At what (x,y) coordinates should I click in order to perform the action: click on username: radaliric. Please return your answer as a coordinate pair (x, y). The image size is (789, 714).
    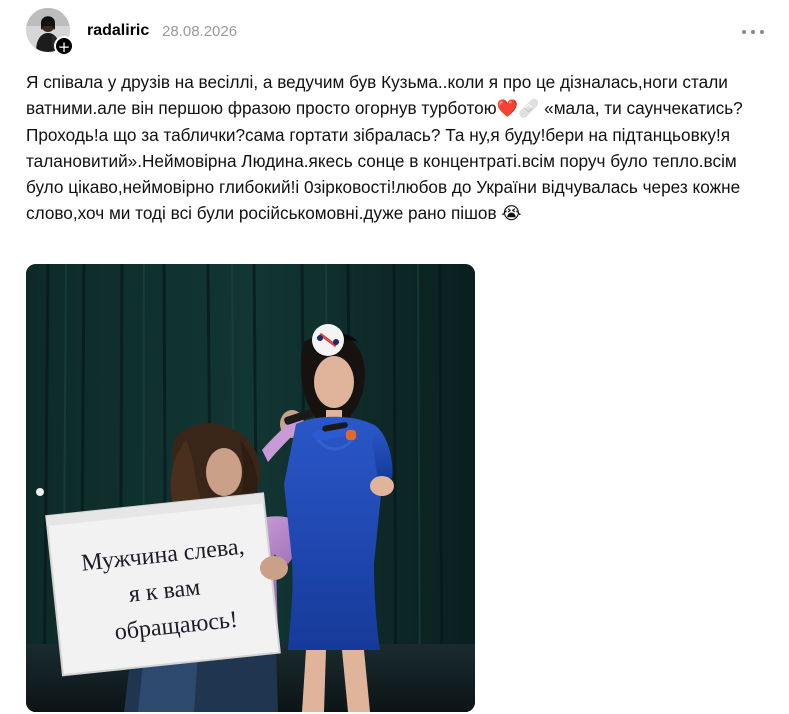
    Looking at the image, I should click on (118, 31).